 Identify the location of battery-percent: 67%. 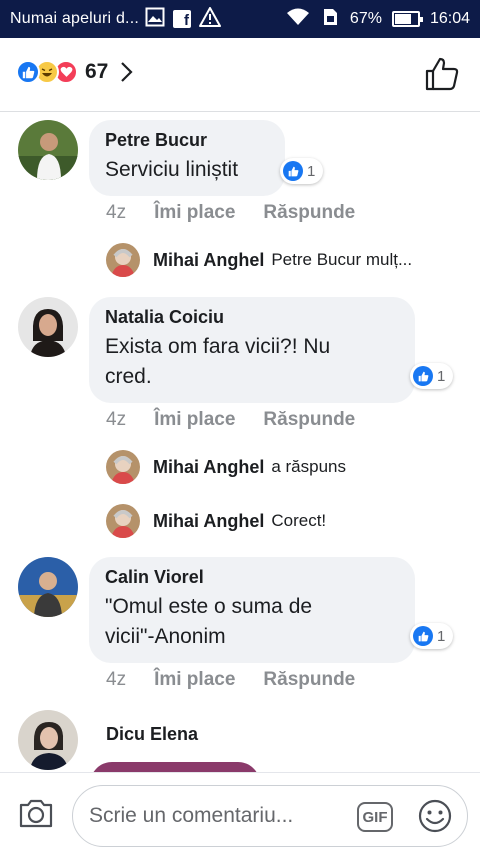
(365, 18).